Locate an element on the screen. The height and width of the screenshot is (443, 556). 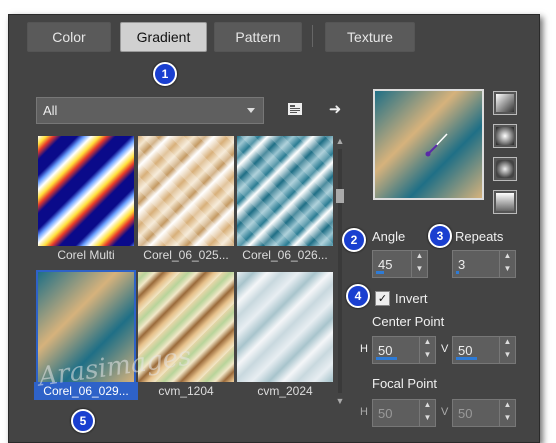
gradient-name: cvm_1204 is located at coordinates (186, 391).